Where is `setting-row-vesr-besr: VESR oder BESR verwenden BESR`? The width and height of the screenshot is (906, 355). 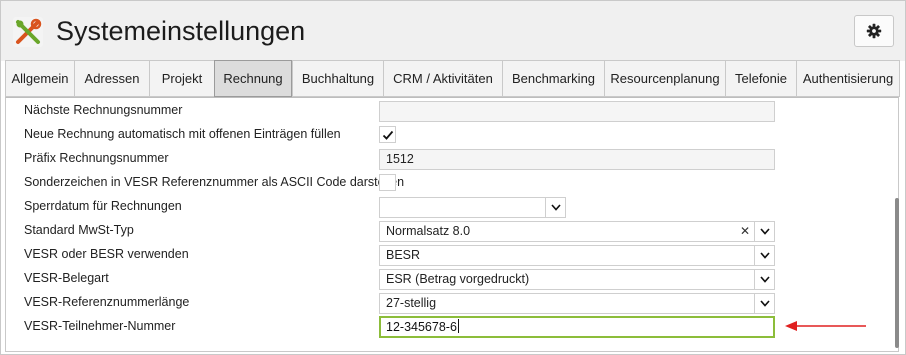
setting-row-vesr-besr: VESR oder BESR verwenden BESR is located at coordinates (446, 255).